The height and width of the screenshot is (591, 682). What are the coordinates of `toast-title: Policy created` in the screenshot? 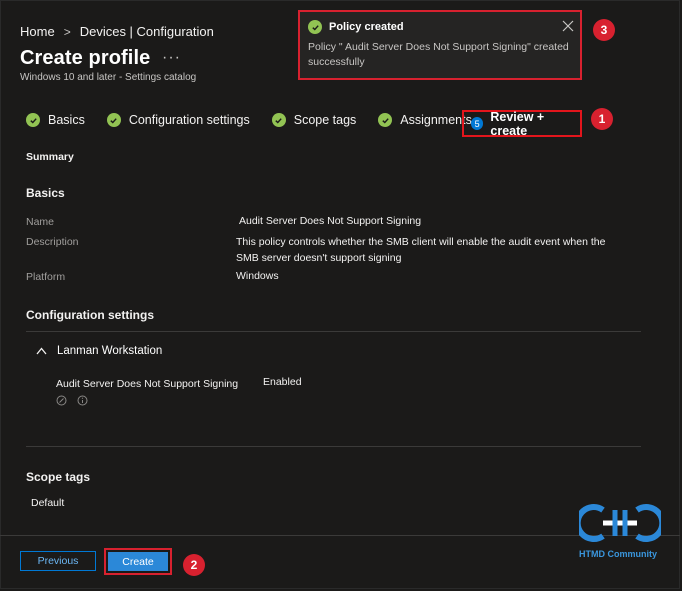 It's located at (366, 27).